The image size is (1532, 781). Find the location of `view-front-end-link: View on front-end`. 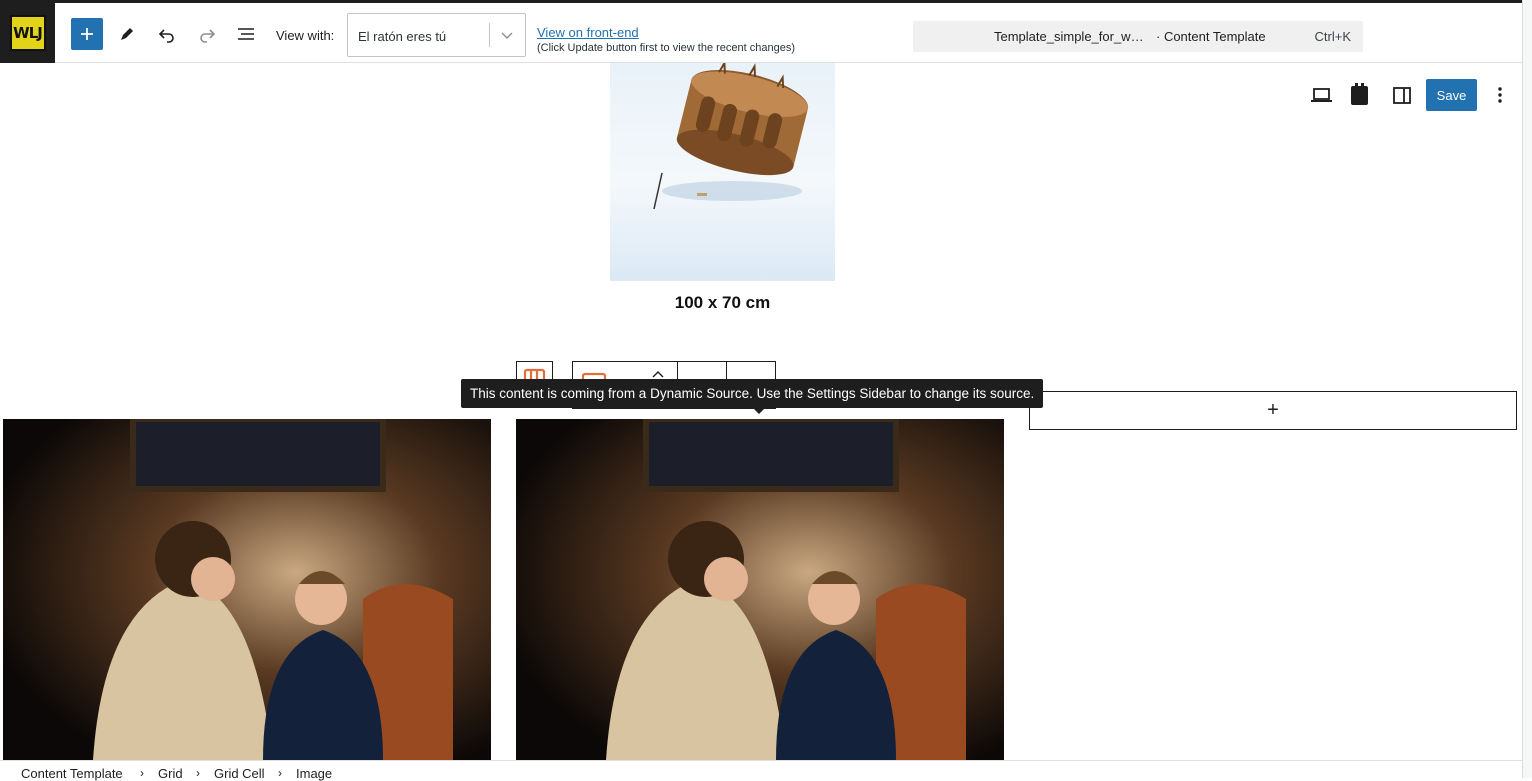

view-front-end-link: View on front-end is located at coordinates (588, 32).